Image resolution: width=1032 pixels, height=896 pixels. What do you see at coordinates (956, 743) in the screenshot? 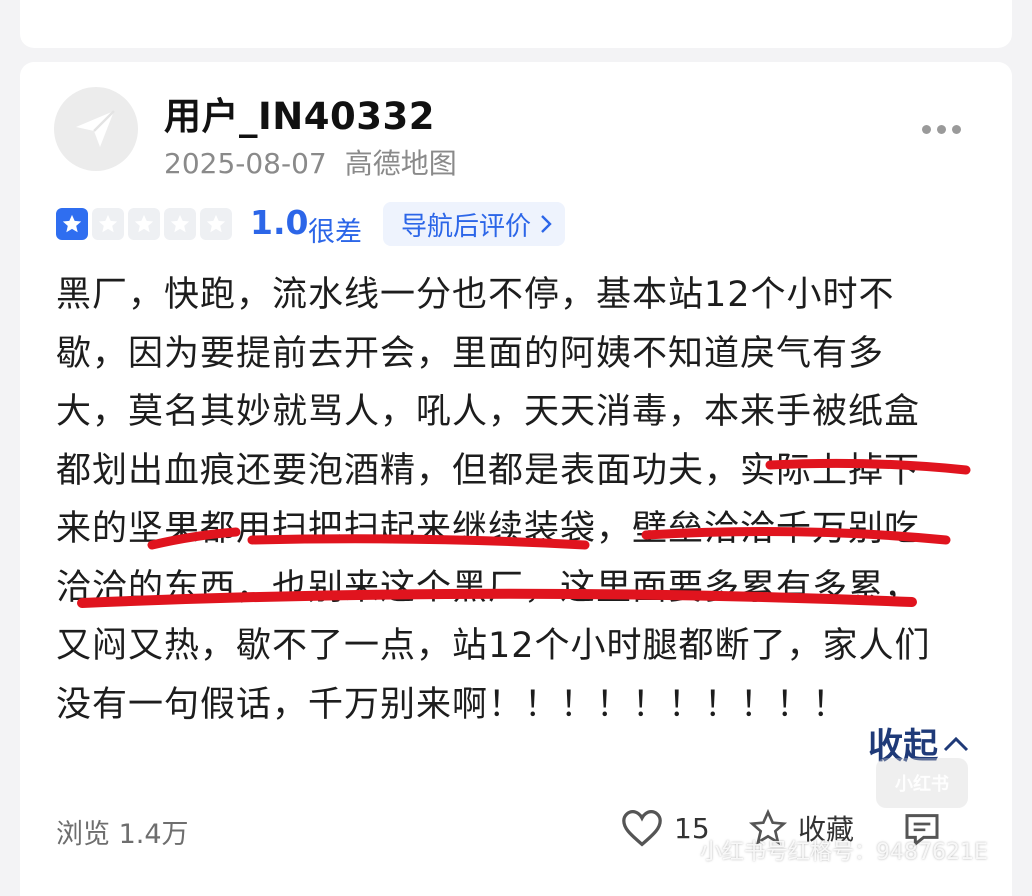
I see `chevron-up-icon` at bounding box center [956, 743].